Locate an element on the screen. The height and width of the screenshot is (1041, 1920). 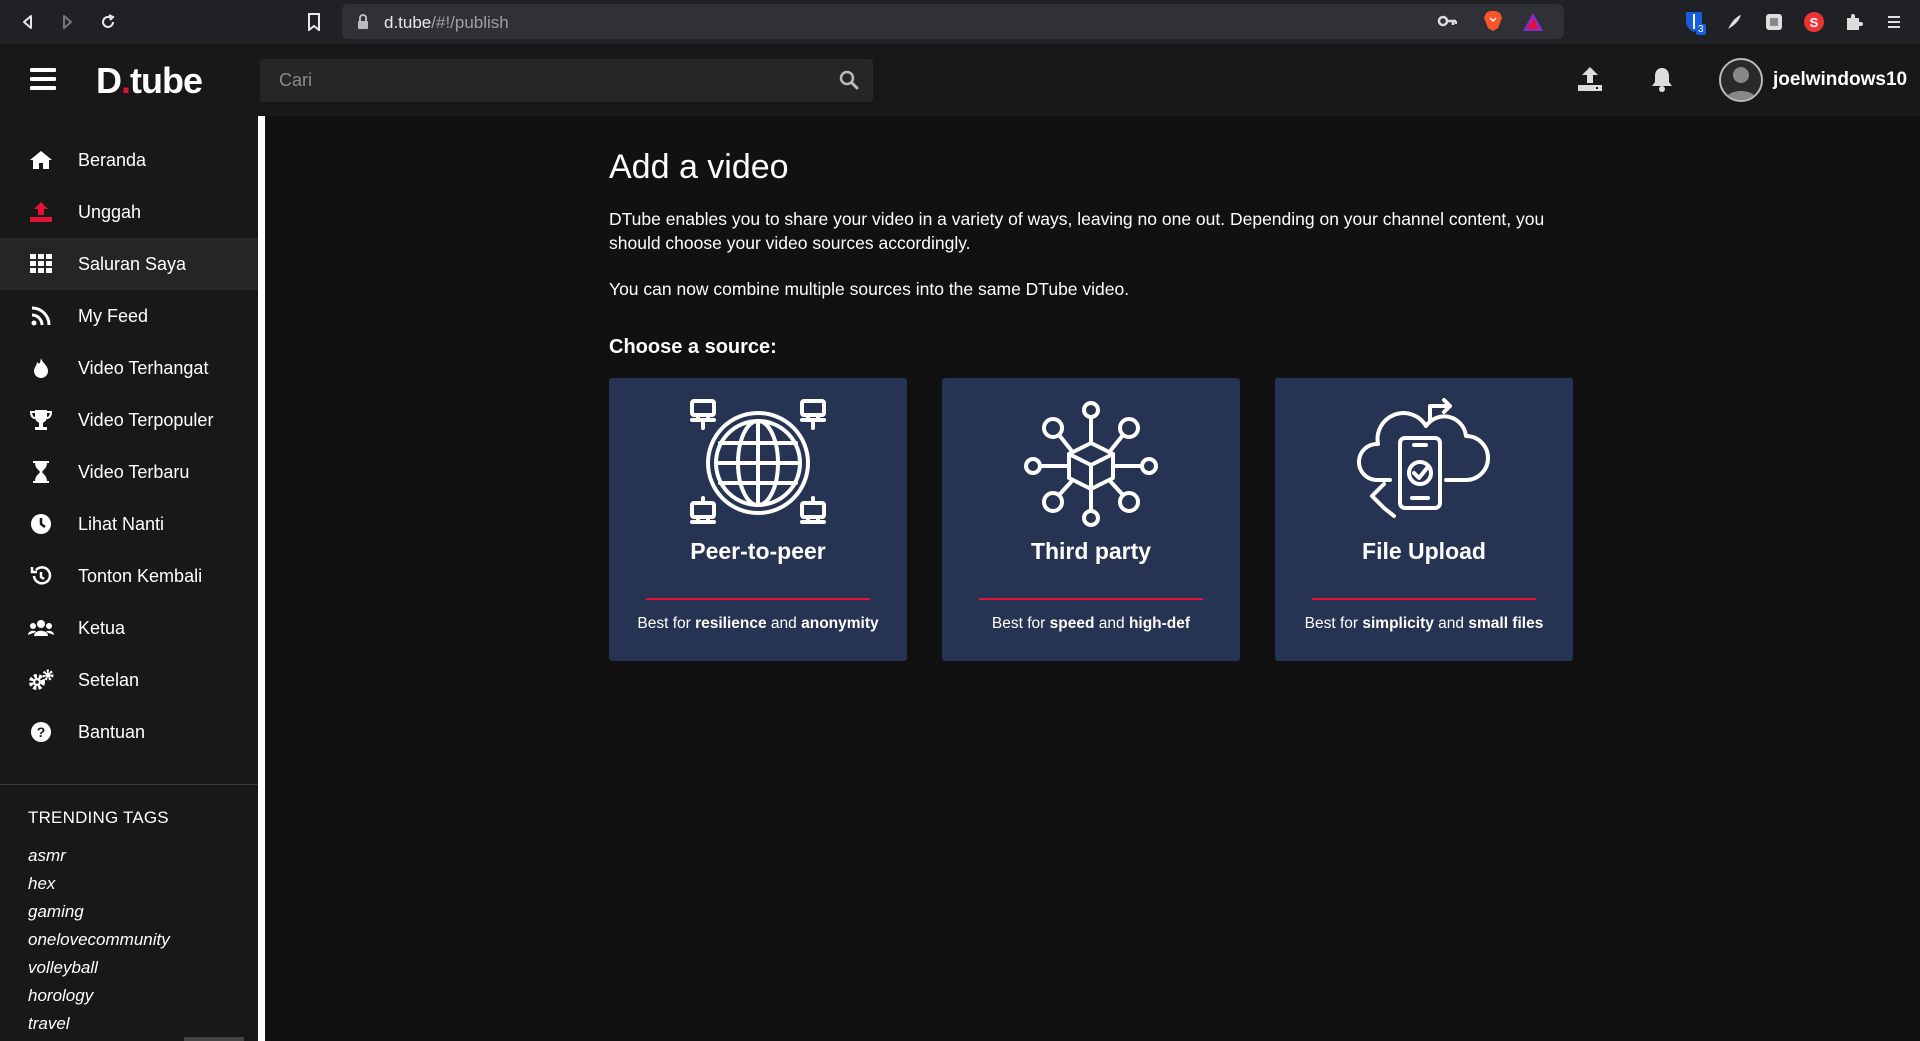
username: joelwindows10 is located at coordinates (1840, 80).